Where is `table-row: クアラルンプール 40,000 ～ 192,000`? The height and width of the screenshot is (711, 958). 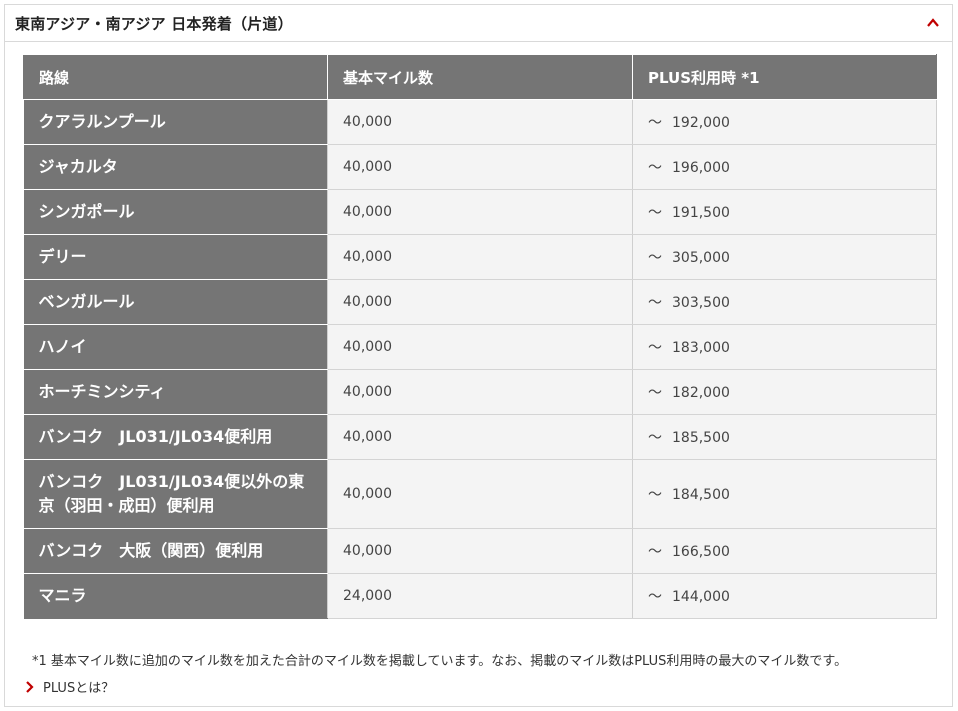
table-row: クアラルンプール 40,000 ～ 192,000 is located at coordinates (480, 122).